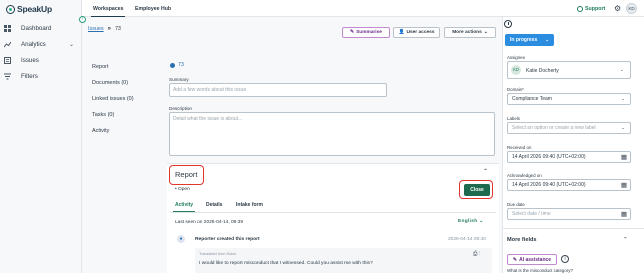 The width and height of the screenshot is (644, 273). I want to click on support-link: Support, so click(591, 9).